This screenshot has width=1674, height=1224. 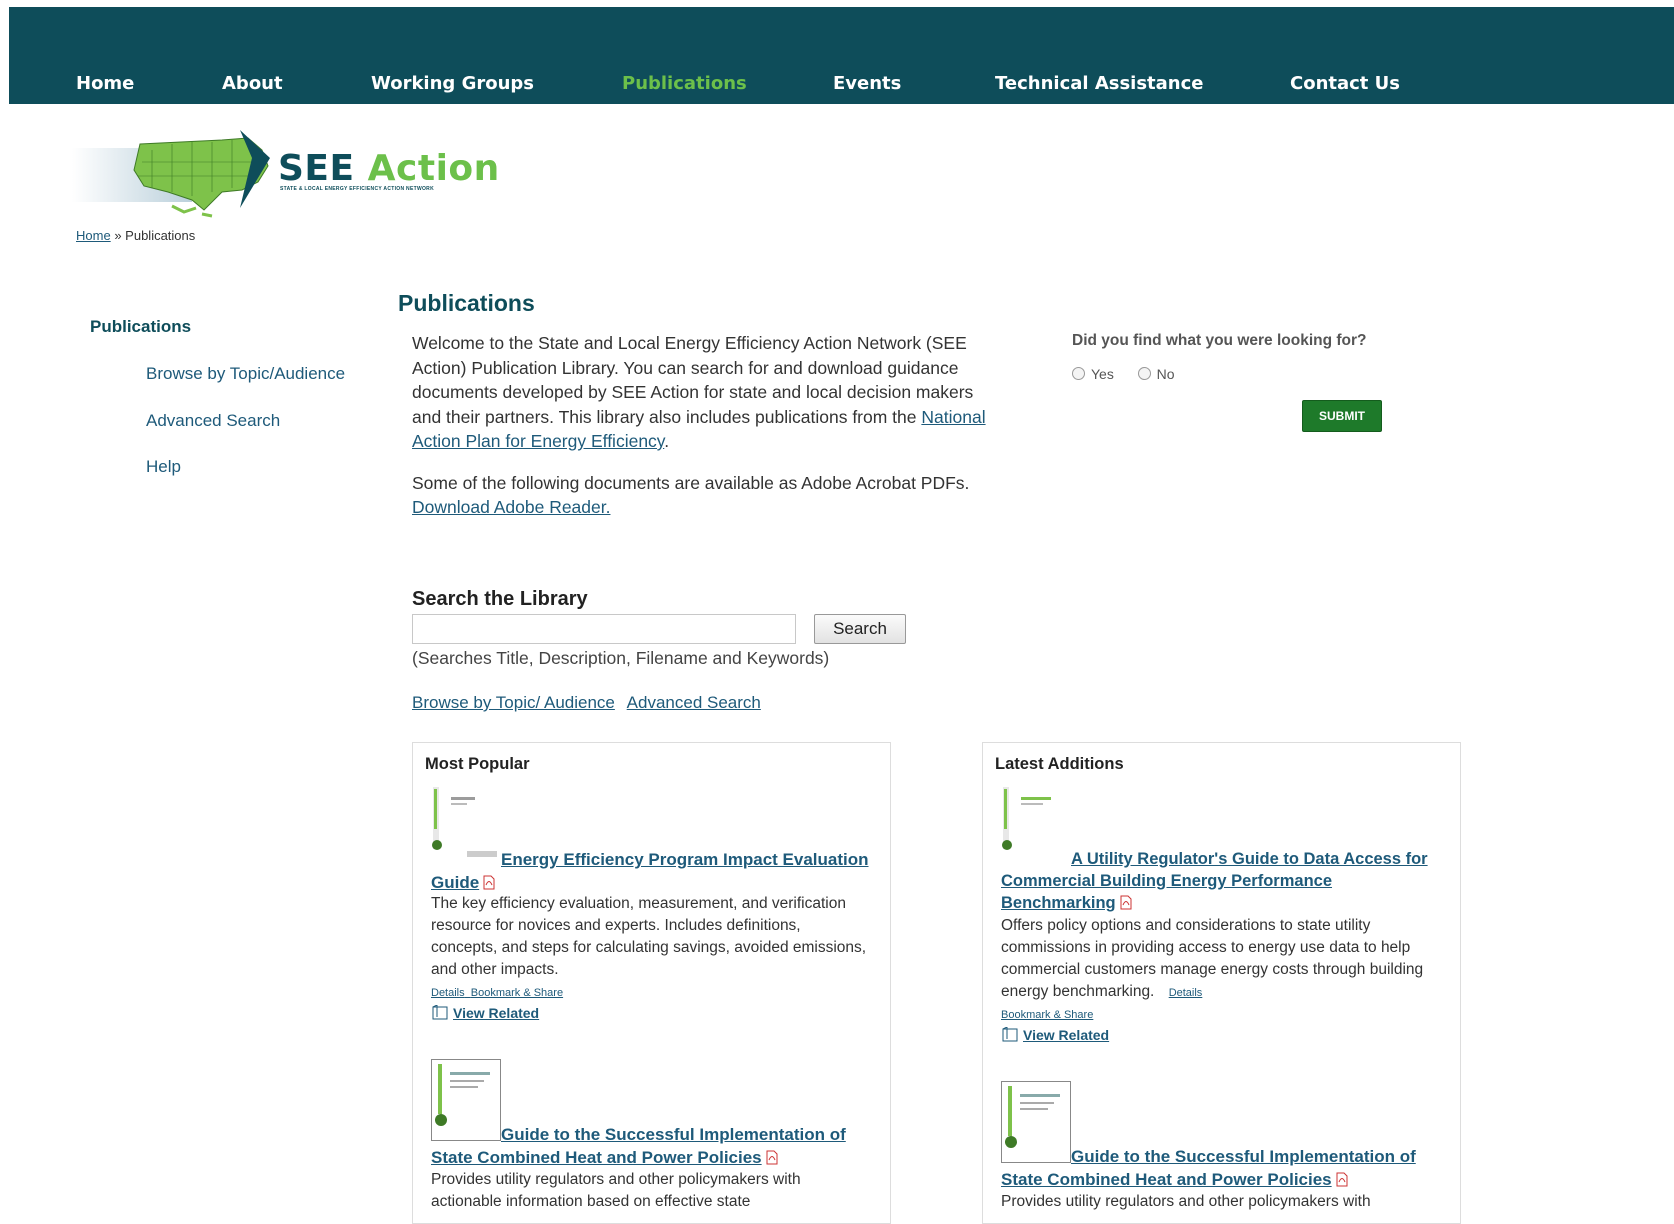 What do you see at coordinates (1059, 764) in the screenshot?
I see `latest-additions-title: Latest Additions` at bounding box center [1059, 764].